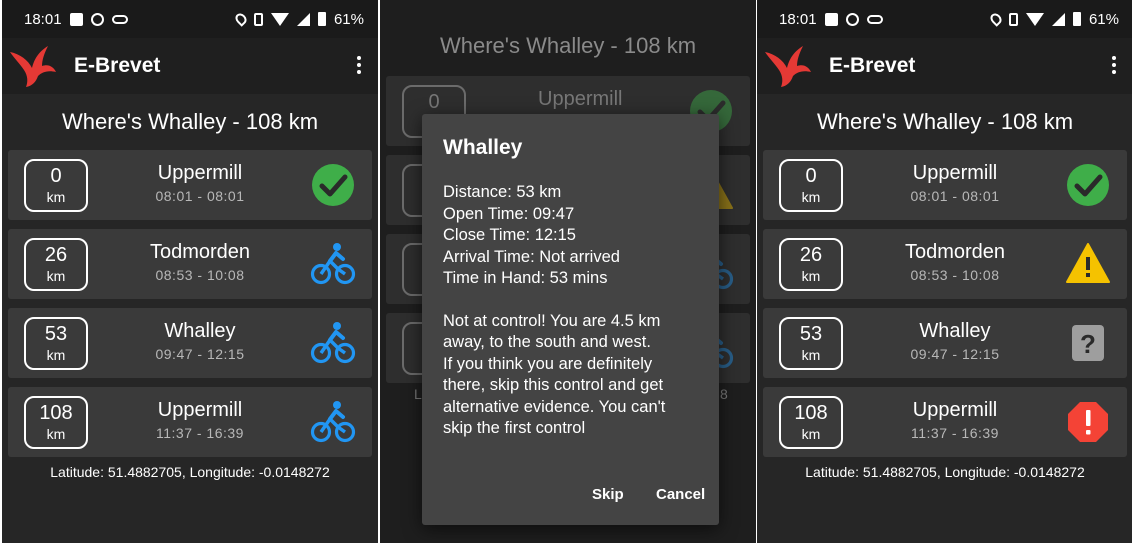 Image resolution: width=1132 pixels, height=543 pixels. What do you see at coordinates (525, 278) in the screenshot?
I see `time-in-hand-line: Time in Hand: 53 mins` at bounding box center [525, 278].